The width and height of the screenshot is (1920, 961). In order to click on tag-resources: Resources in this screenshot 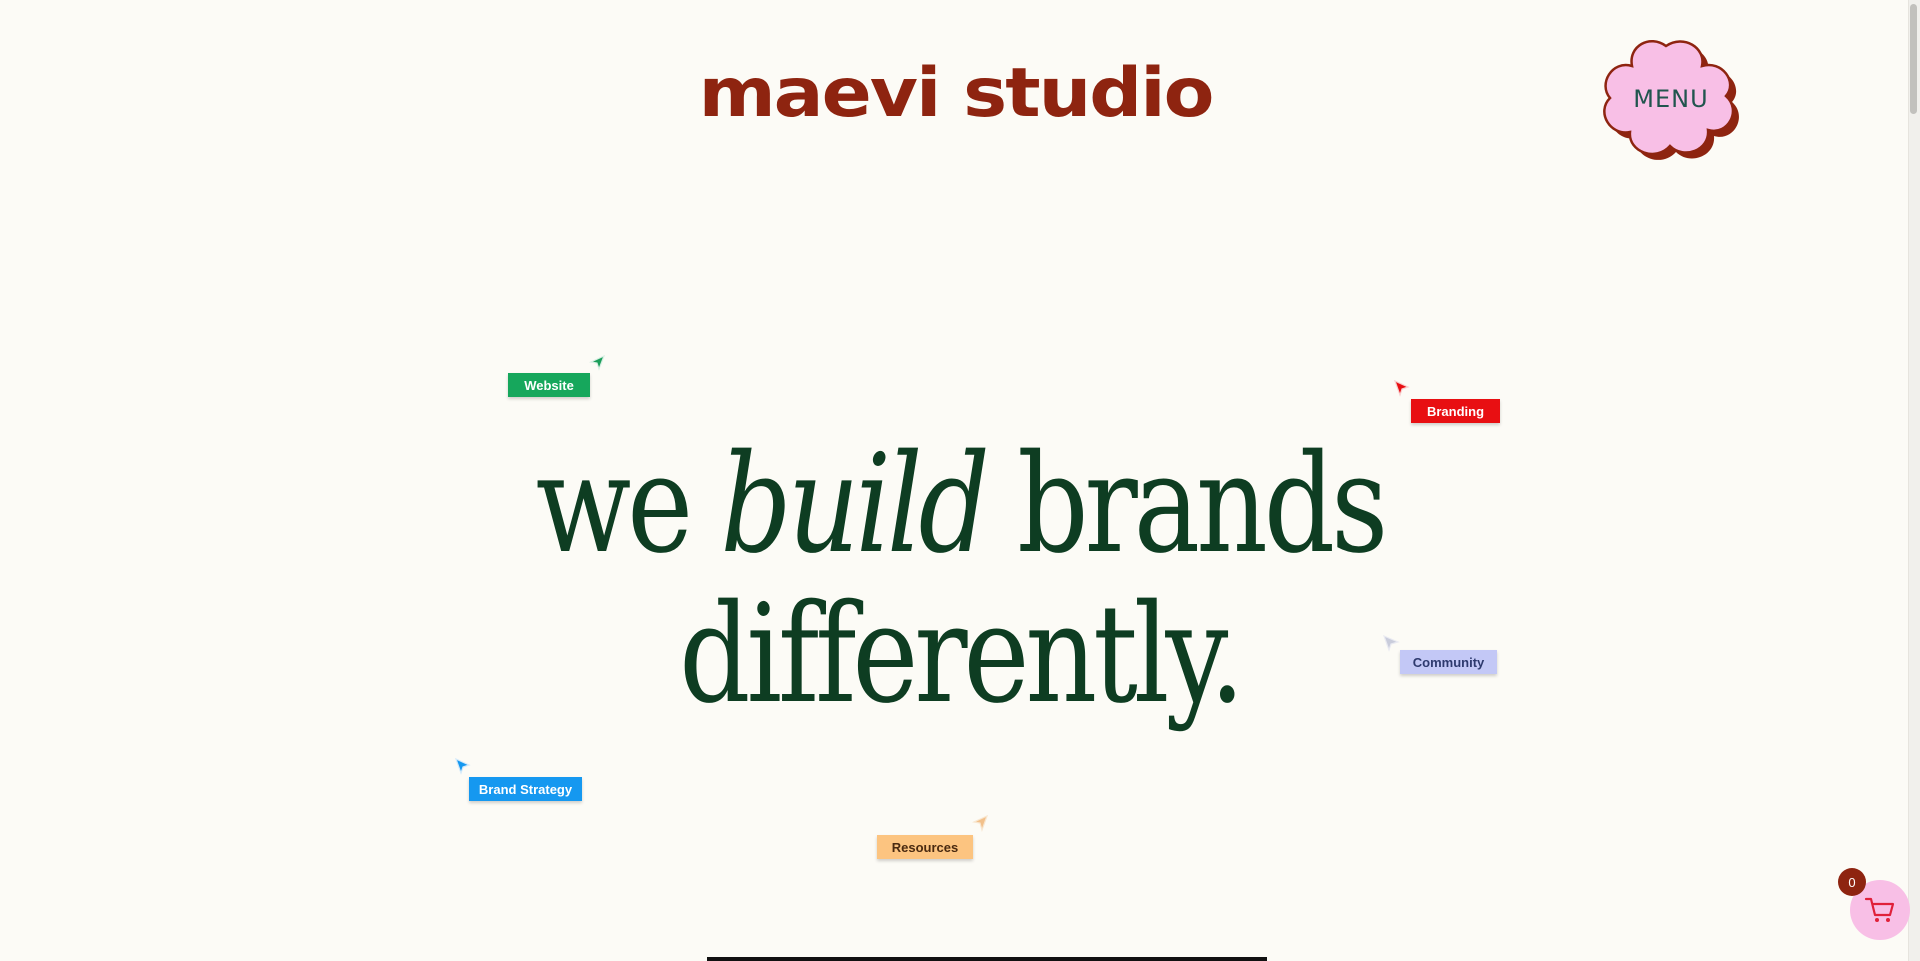, I will do `click(925, 847)`.